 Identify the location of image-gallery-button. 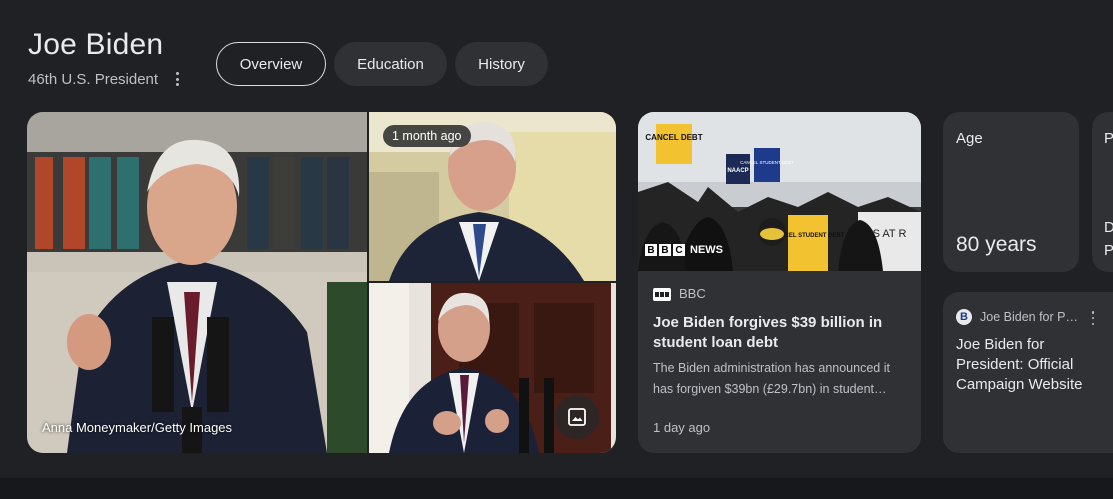
(577, 417).